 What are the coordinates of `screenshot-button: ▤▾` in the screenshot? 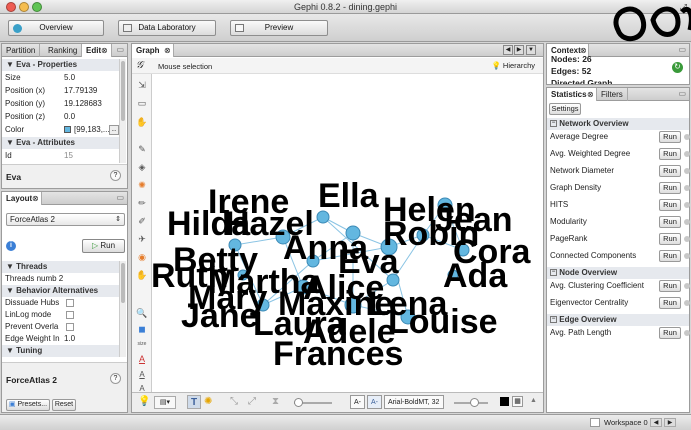 It's located at (165, 402).